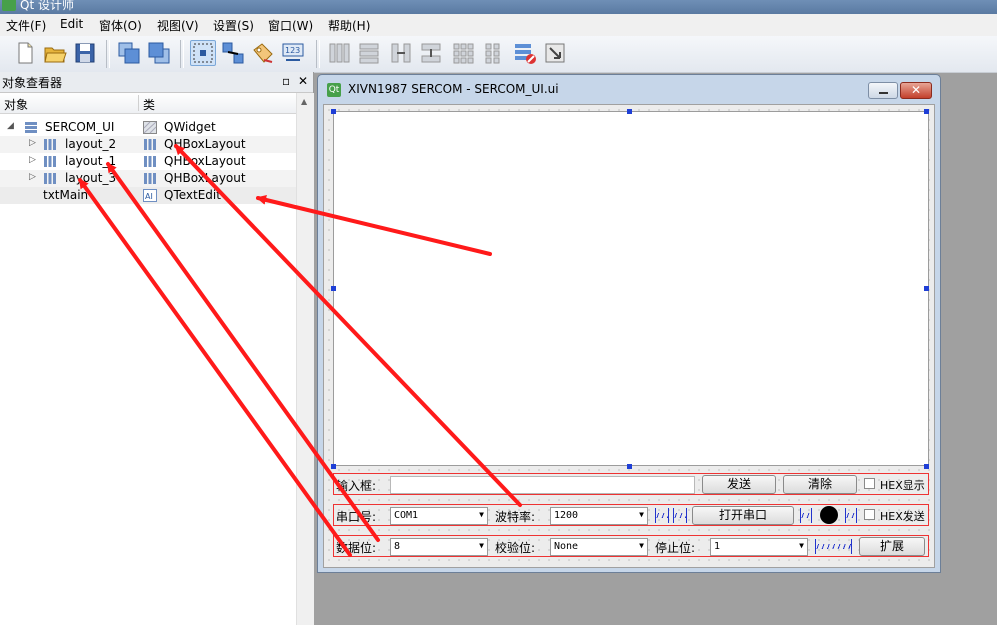 The image size is (997, 625). I want to click on app-title: Qt 设计师, so click(47, 6).